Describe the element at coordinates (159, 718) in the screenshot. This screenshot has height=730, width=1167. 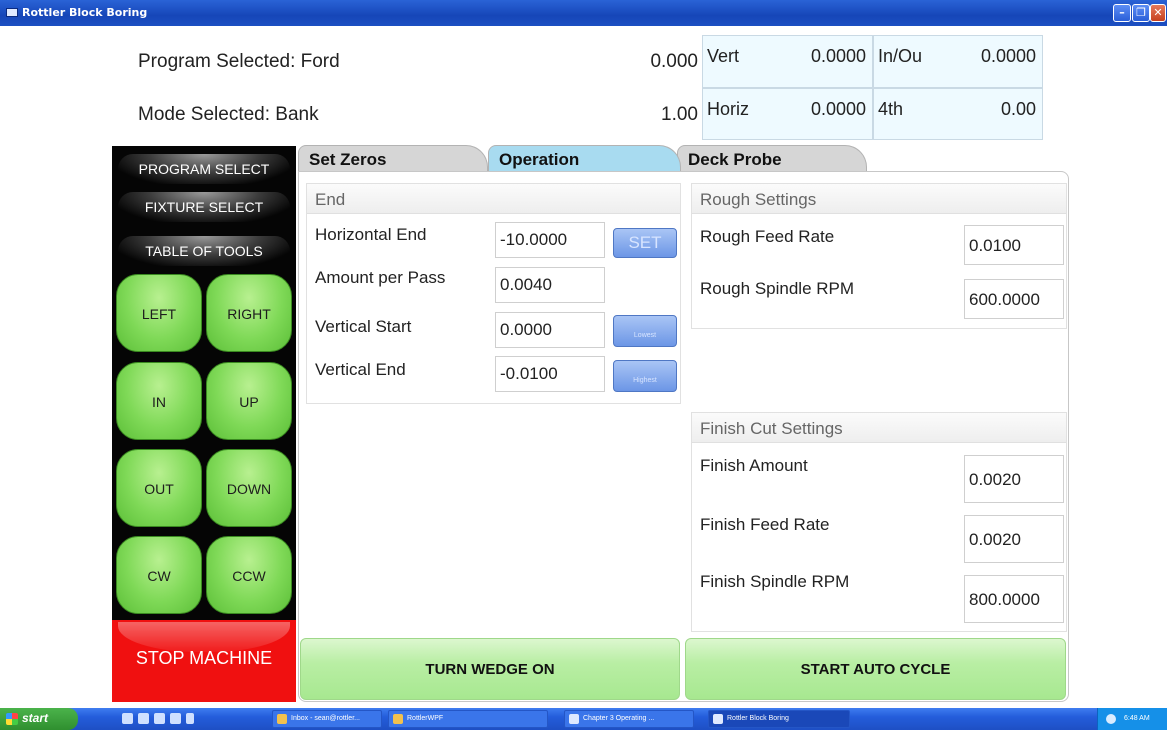
I see `desktop-quicklaunch-icon` at that location.